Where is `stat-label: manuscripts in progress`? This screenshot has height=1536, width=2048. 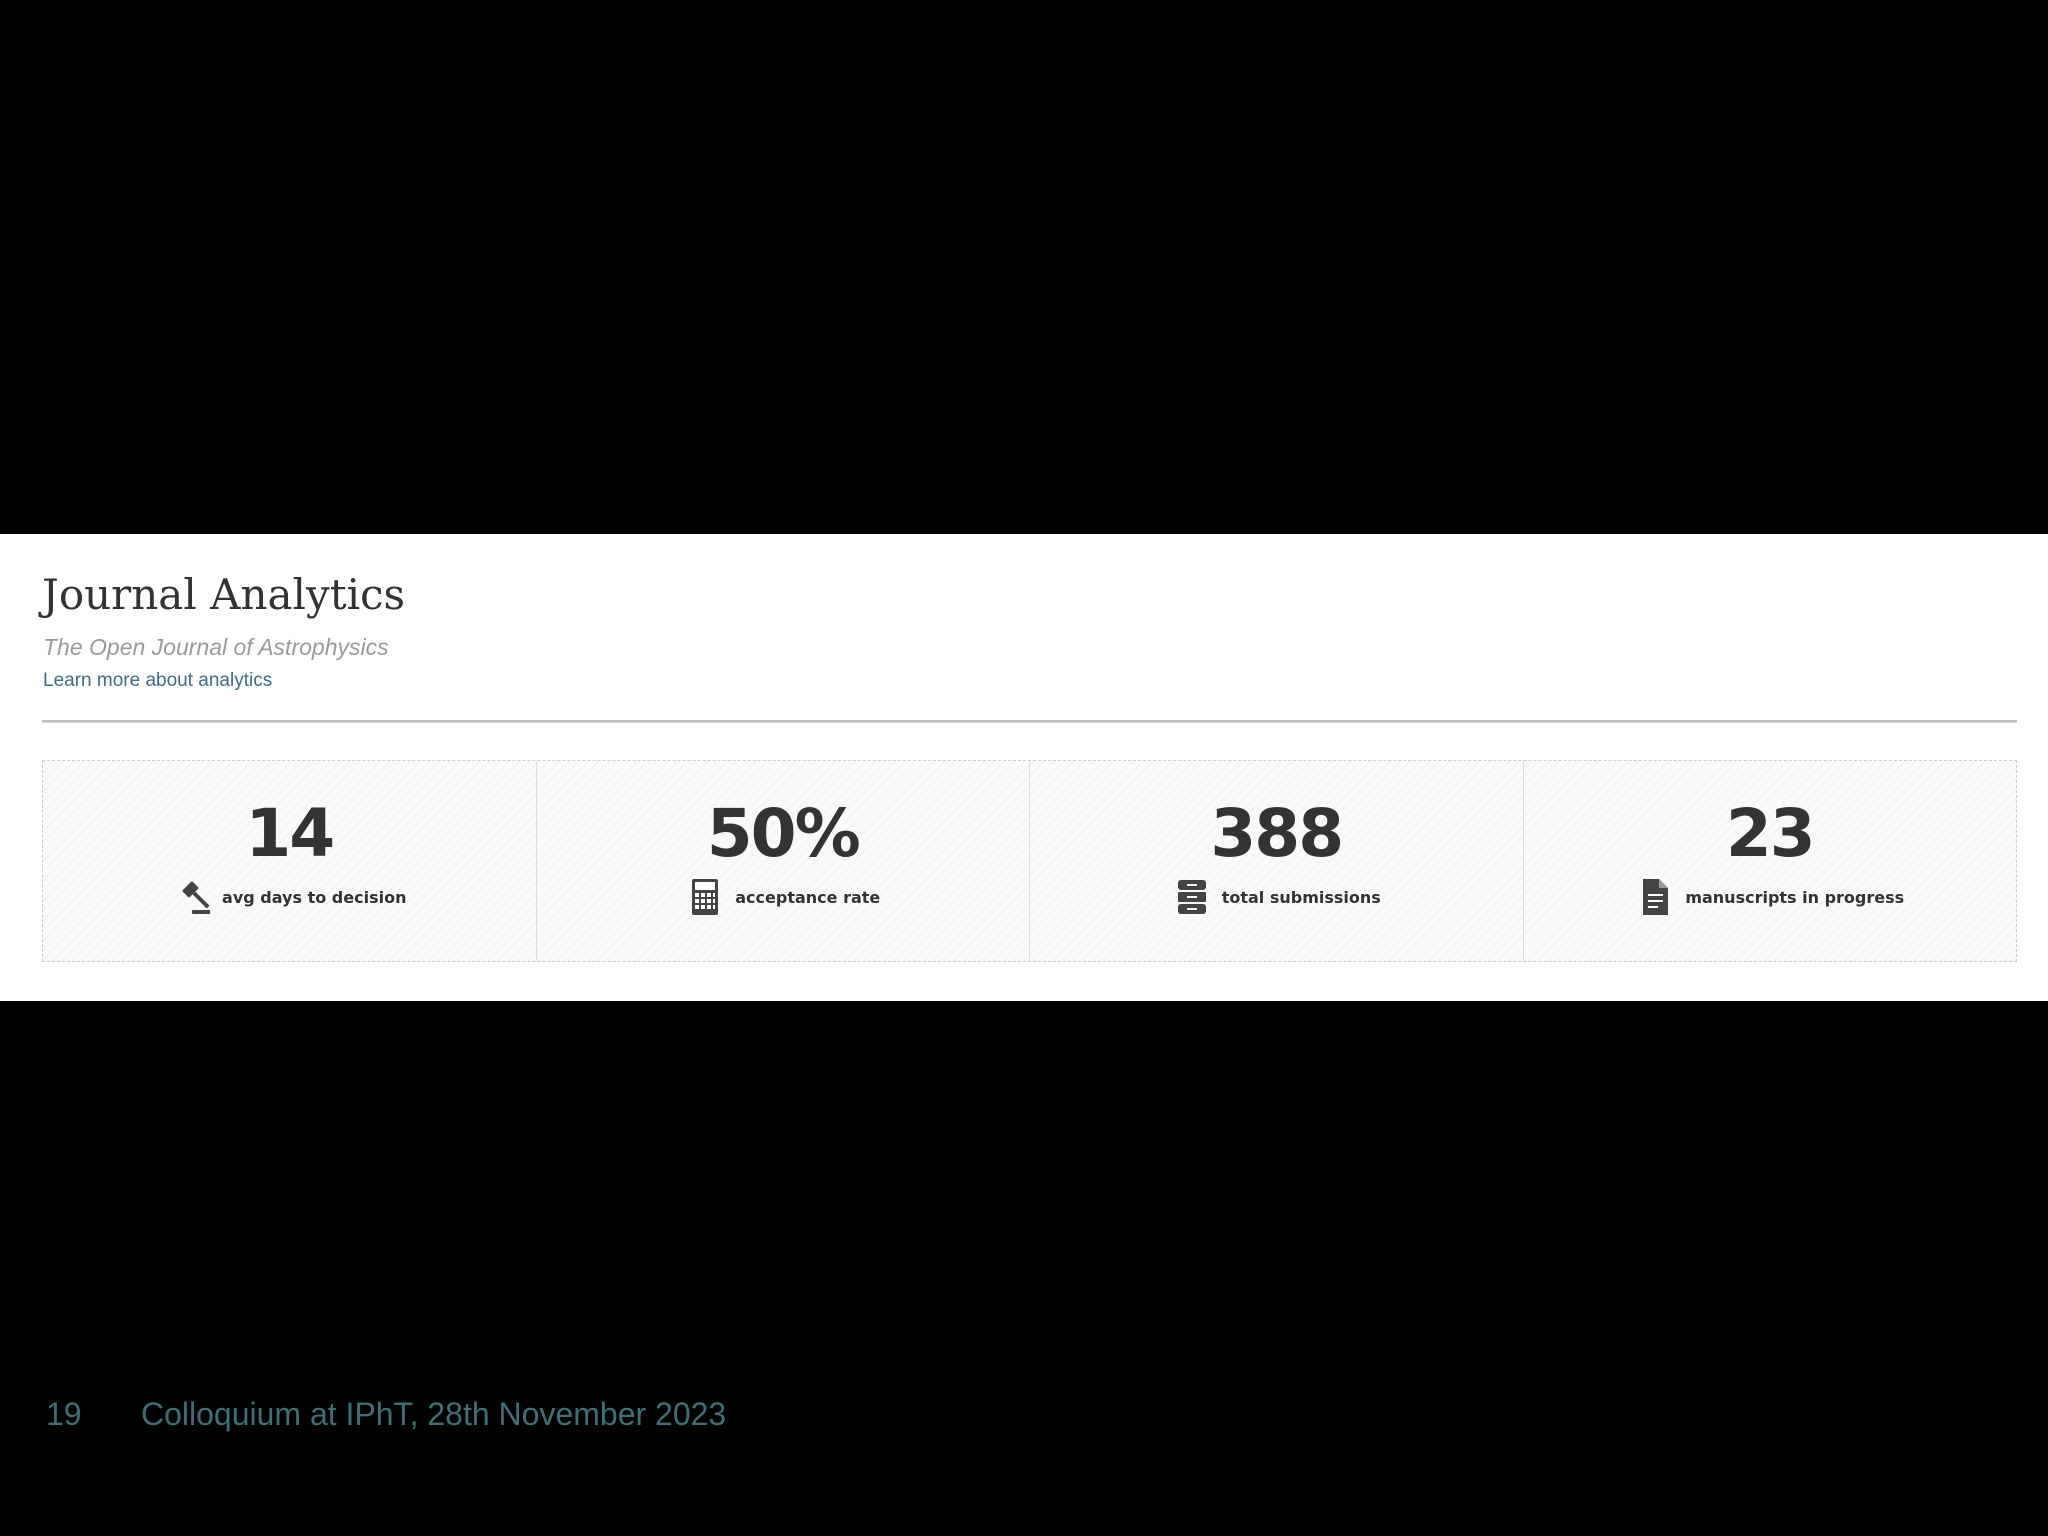 stat-label: manuscripts in progress is located at coordinates (1795, 897).